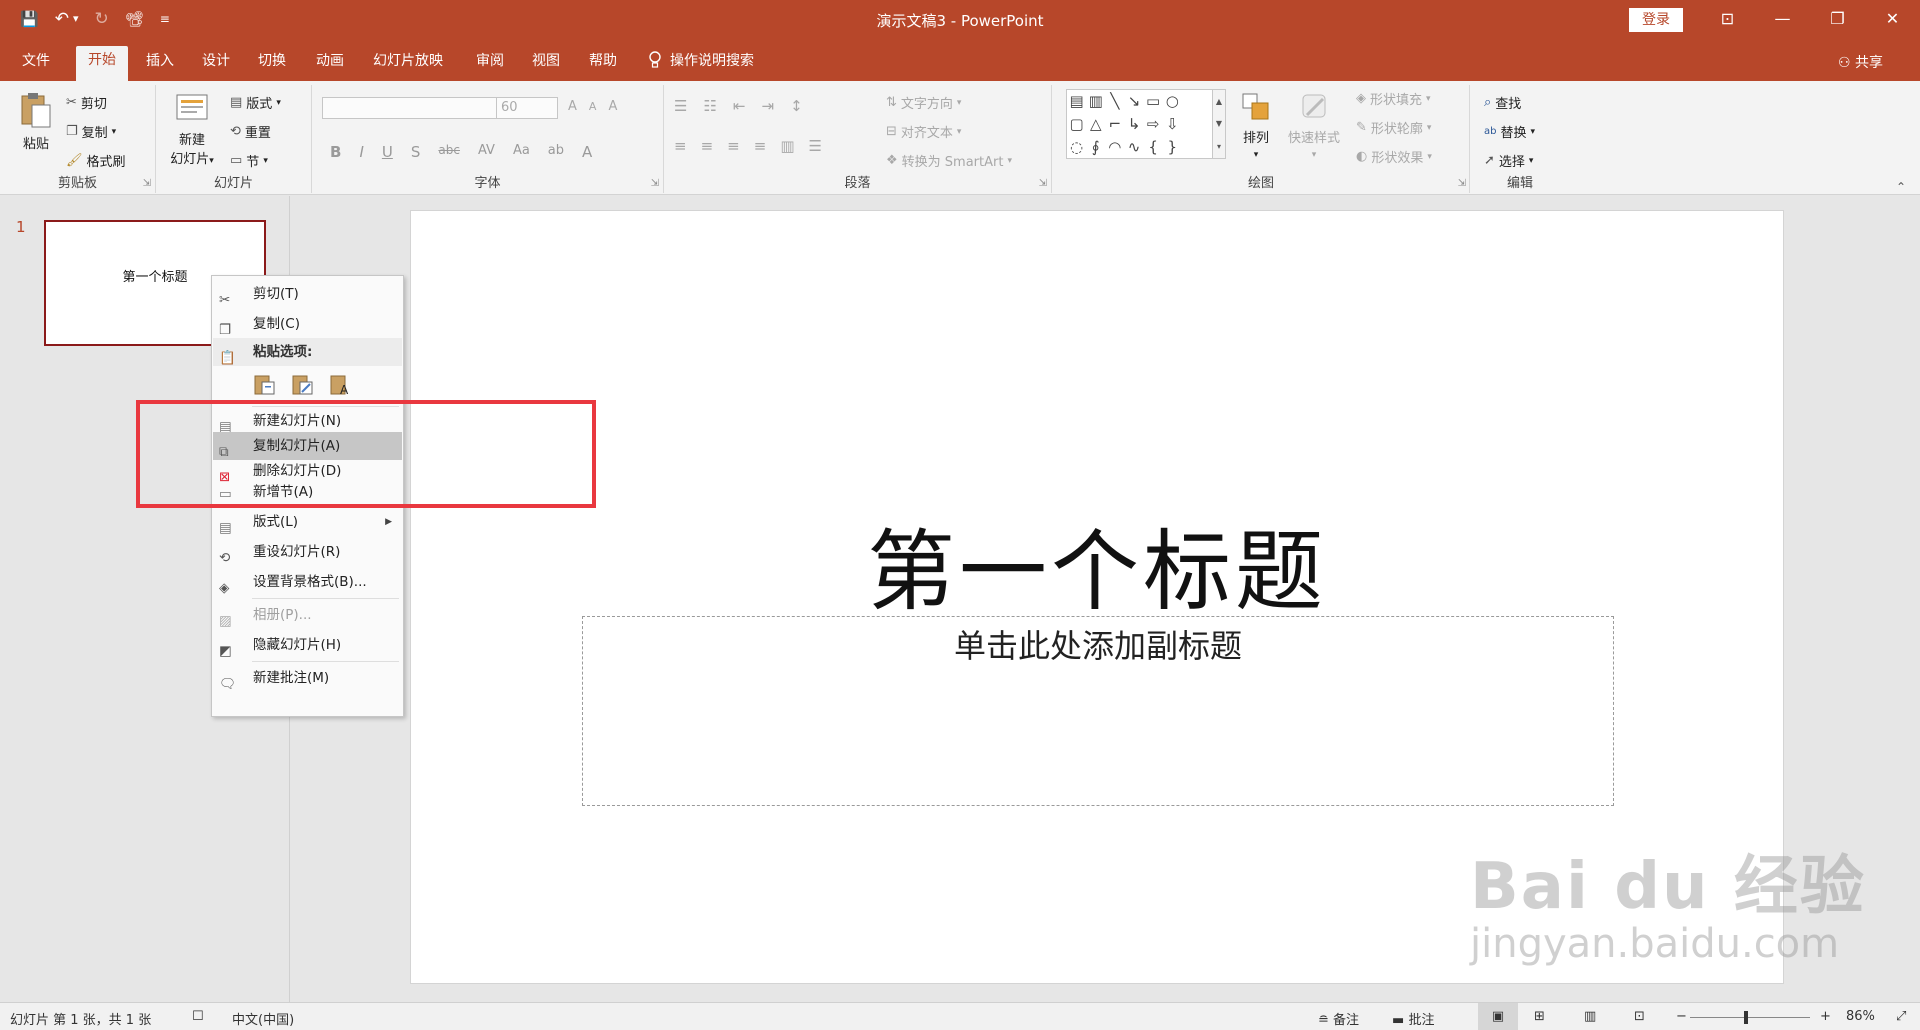  Describe the element at coordinates (160, 60) in the screenshot. I see `tab-insert: 插入` at that location.